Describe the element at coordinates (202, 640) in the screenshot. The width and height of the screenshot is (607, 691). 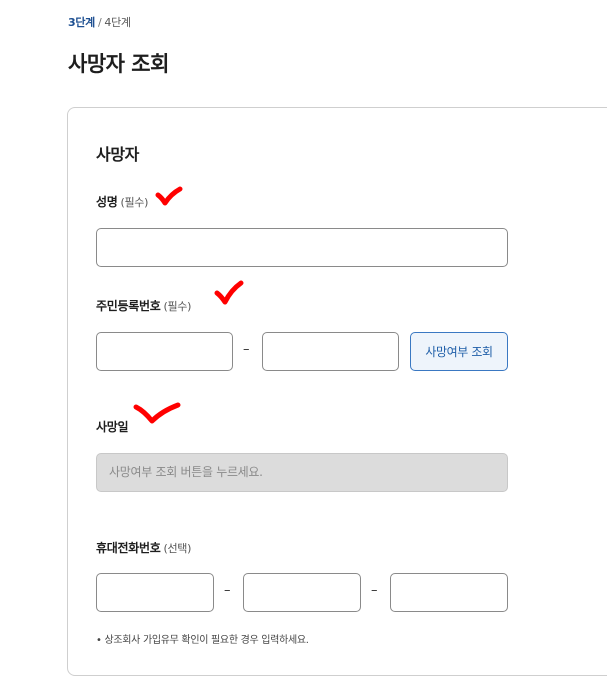
I see `help-text: • 상조회사 가입유무 확인이 필요한 경우 입력하세요.` at that location.